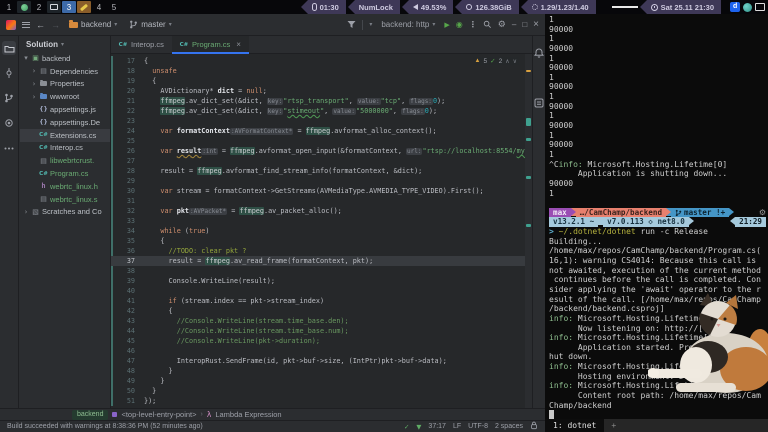  What do you see at coordinates (495, 61) in the screenshot?
I see `inspection-widget: ▲ 5 ✓ 2 ∧ ∨` at bounding box center [495, 61].